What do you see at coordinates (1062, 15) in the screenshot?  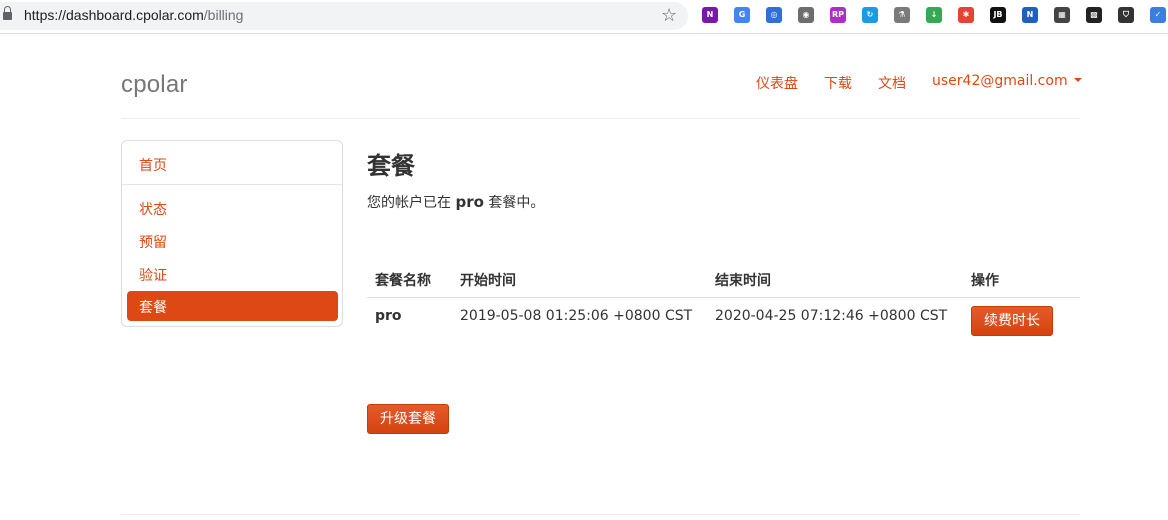 I see `qr-code-icon: ▦` at bounding box center [1062, 15].